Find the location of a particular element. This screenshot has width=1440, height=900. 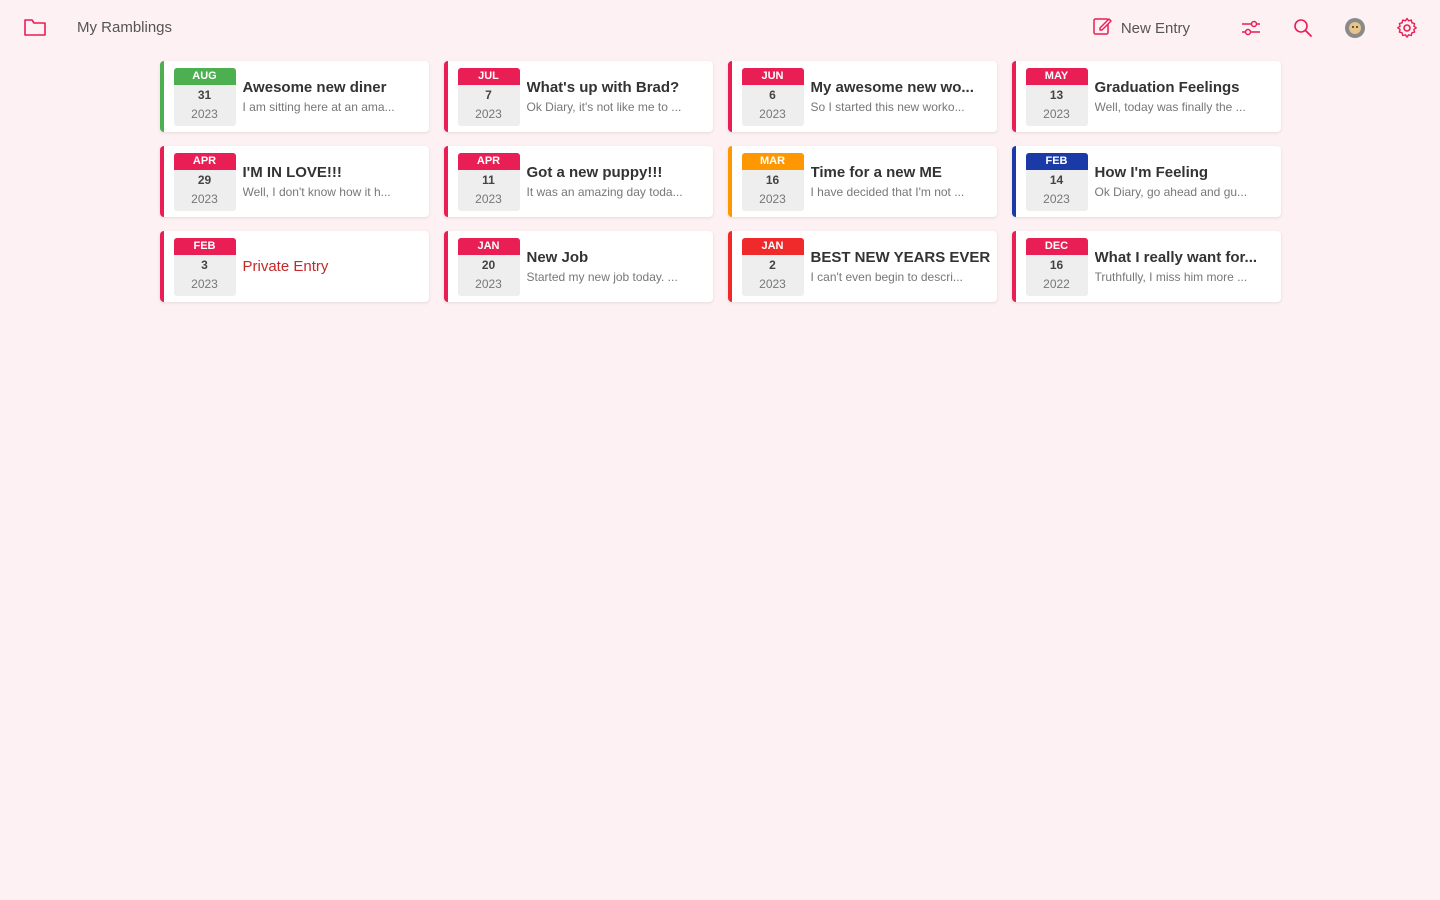

date-month: DEC is located at coordinates (1056, 246).